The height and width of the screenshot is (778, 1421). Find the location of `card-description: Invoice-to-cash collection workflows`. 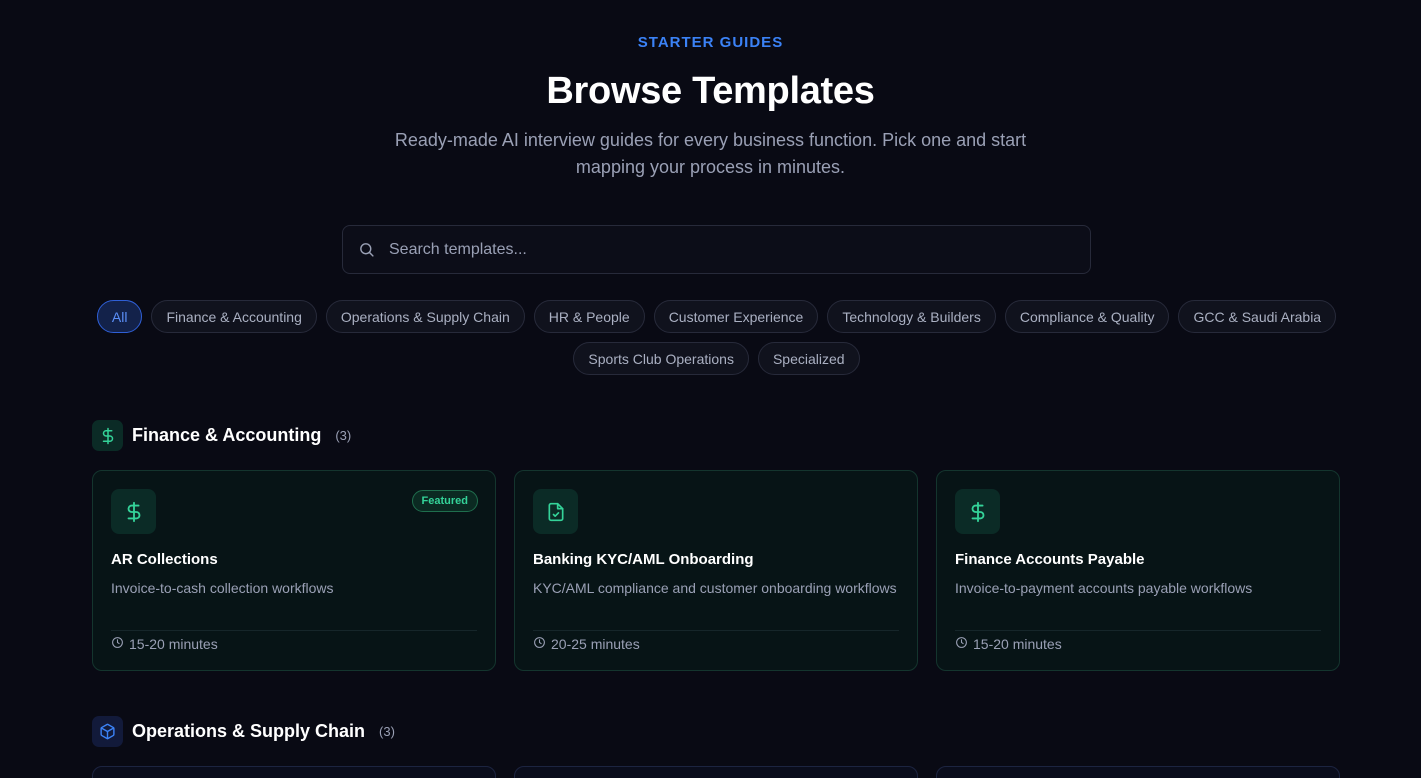

card-description: Invoice-to-cash collection workflows is located at coordinates (222, 588).